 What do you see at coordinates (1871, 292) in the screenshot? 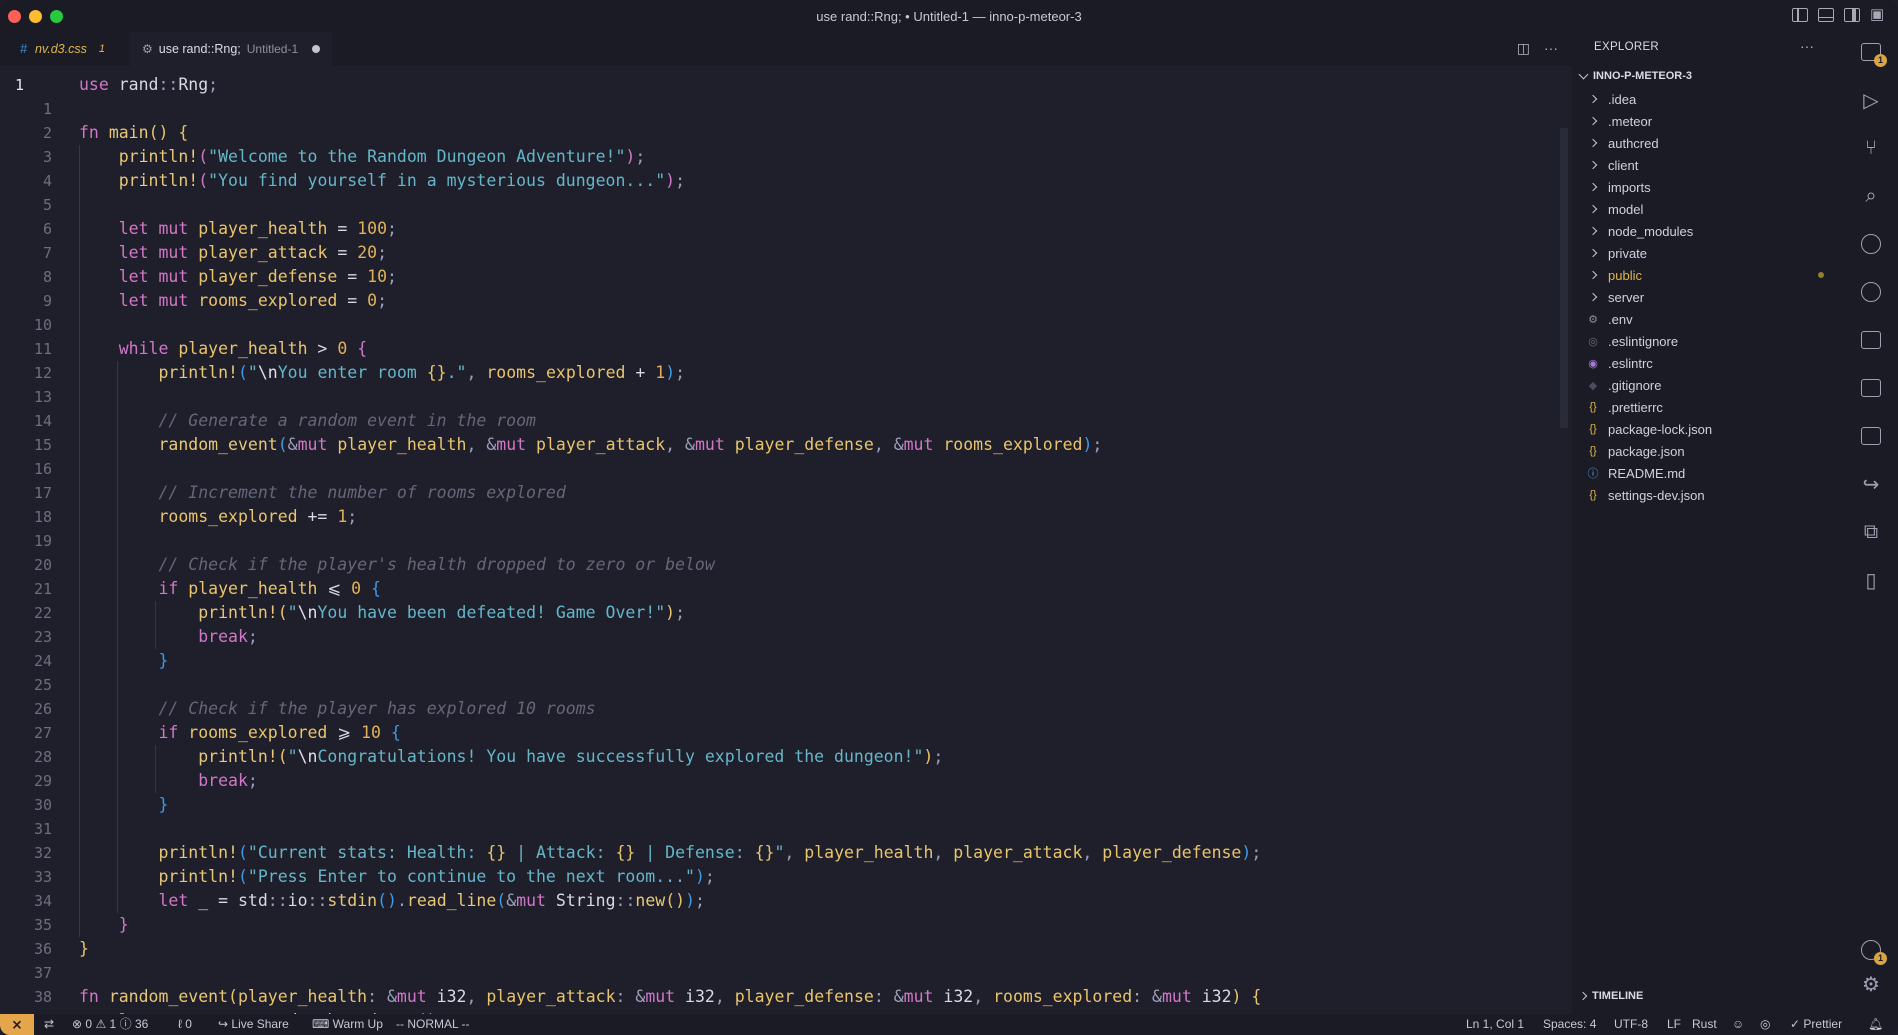
I see `git-lens-icon` at bounding box center [1871, 292].